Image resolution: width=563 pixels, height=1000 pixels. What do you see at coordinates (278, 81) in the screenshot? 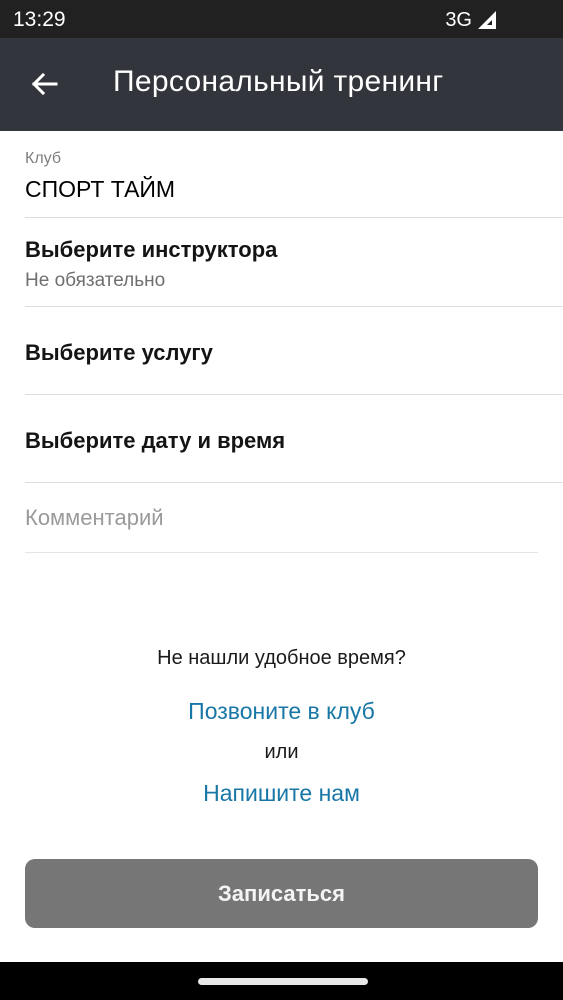
I see `page-title: Персональный тренинг` at bounding box center [278, 81].